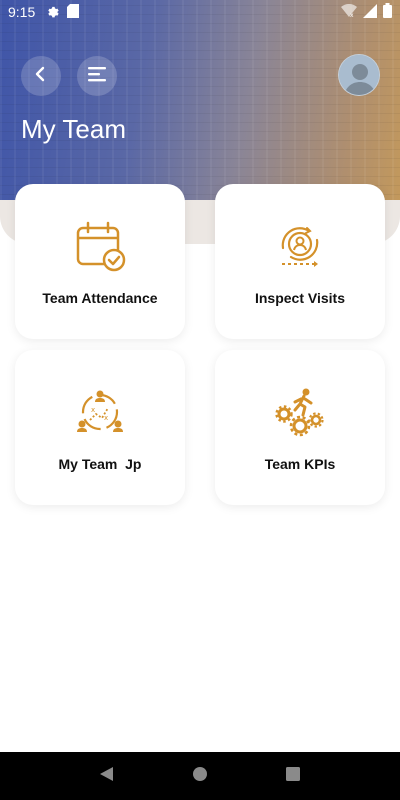  Describe the element at coordinates (73, 129) in the screenshot. I see `page-title: My Team` at that location.